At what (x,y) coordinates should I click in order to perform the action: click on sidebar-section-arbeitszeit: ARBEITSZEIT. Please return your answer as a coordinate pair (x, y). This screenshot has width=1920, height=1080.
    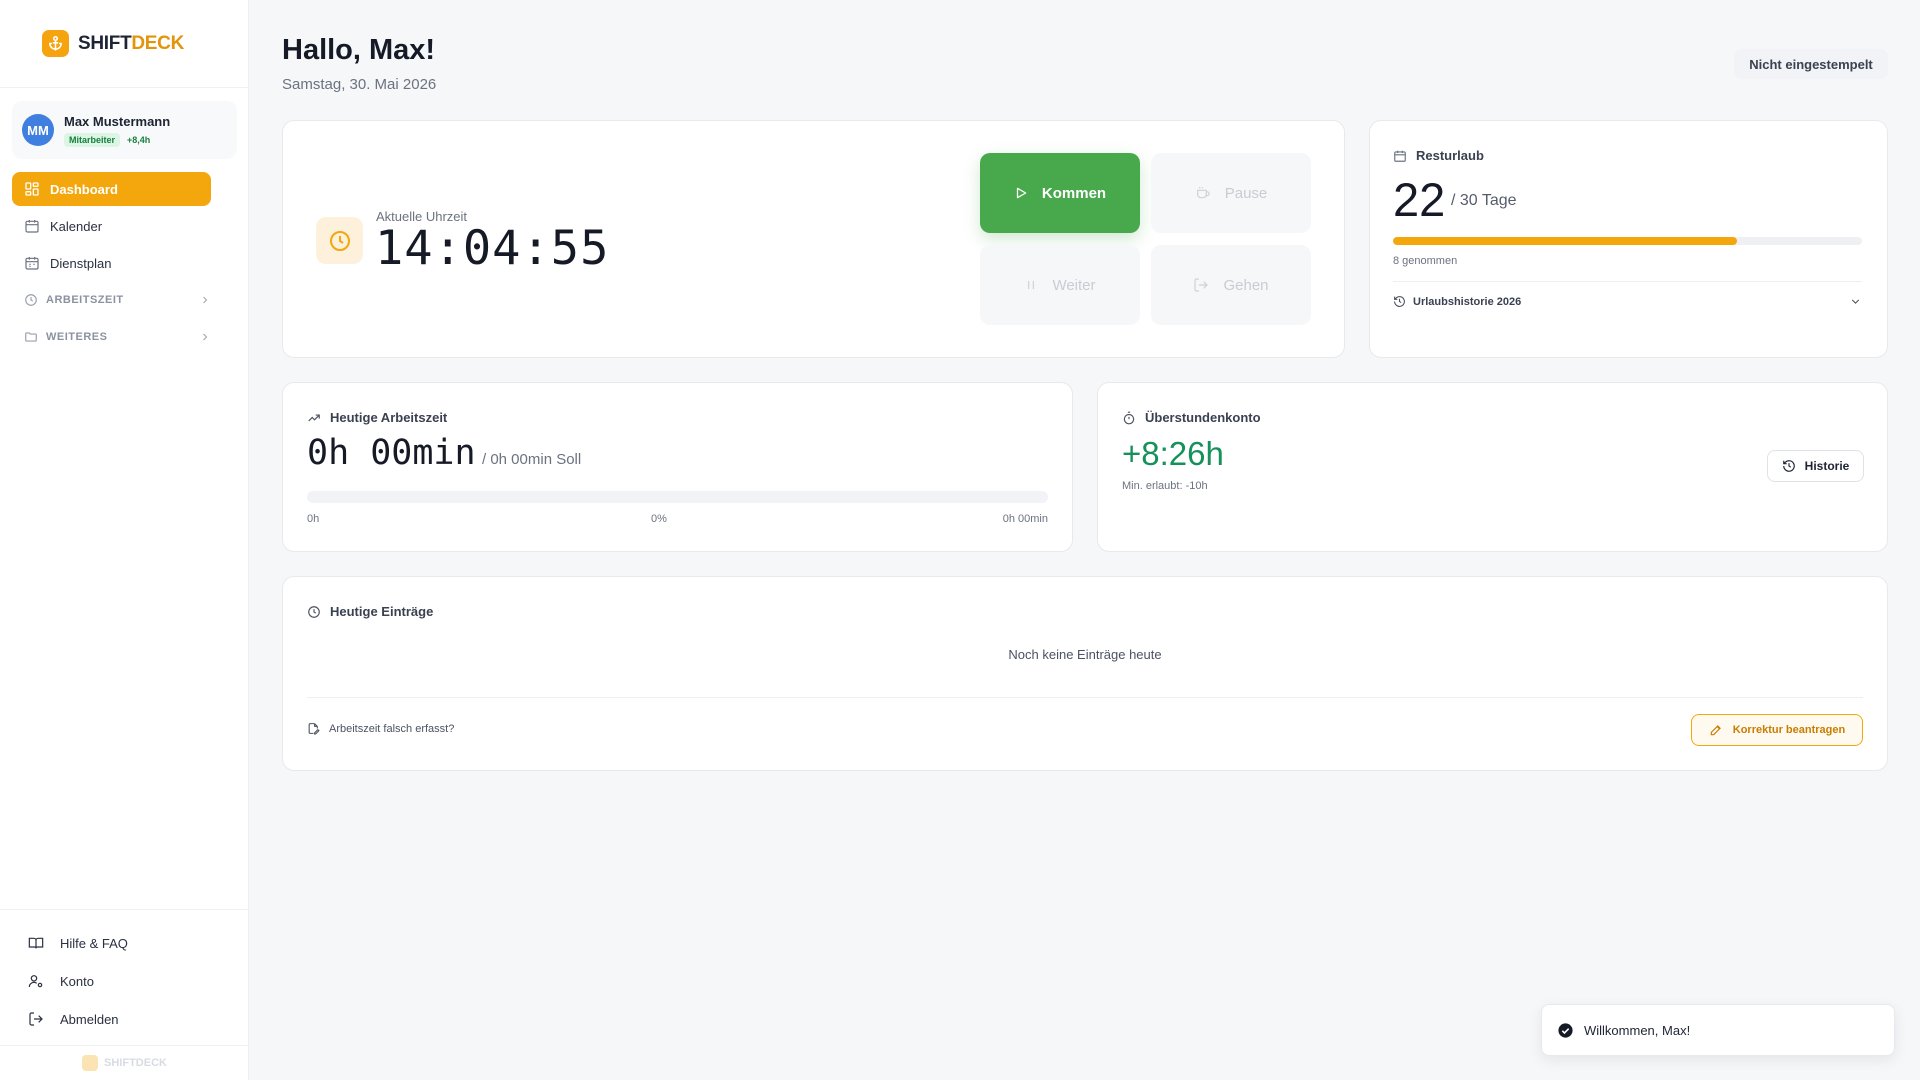
    Looking at the image, I should click on (111, 300).